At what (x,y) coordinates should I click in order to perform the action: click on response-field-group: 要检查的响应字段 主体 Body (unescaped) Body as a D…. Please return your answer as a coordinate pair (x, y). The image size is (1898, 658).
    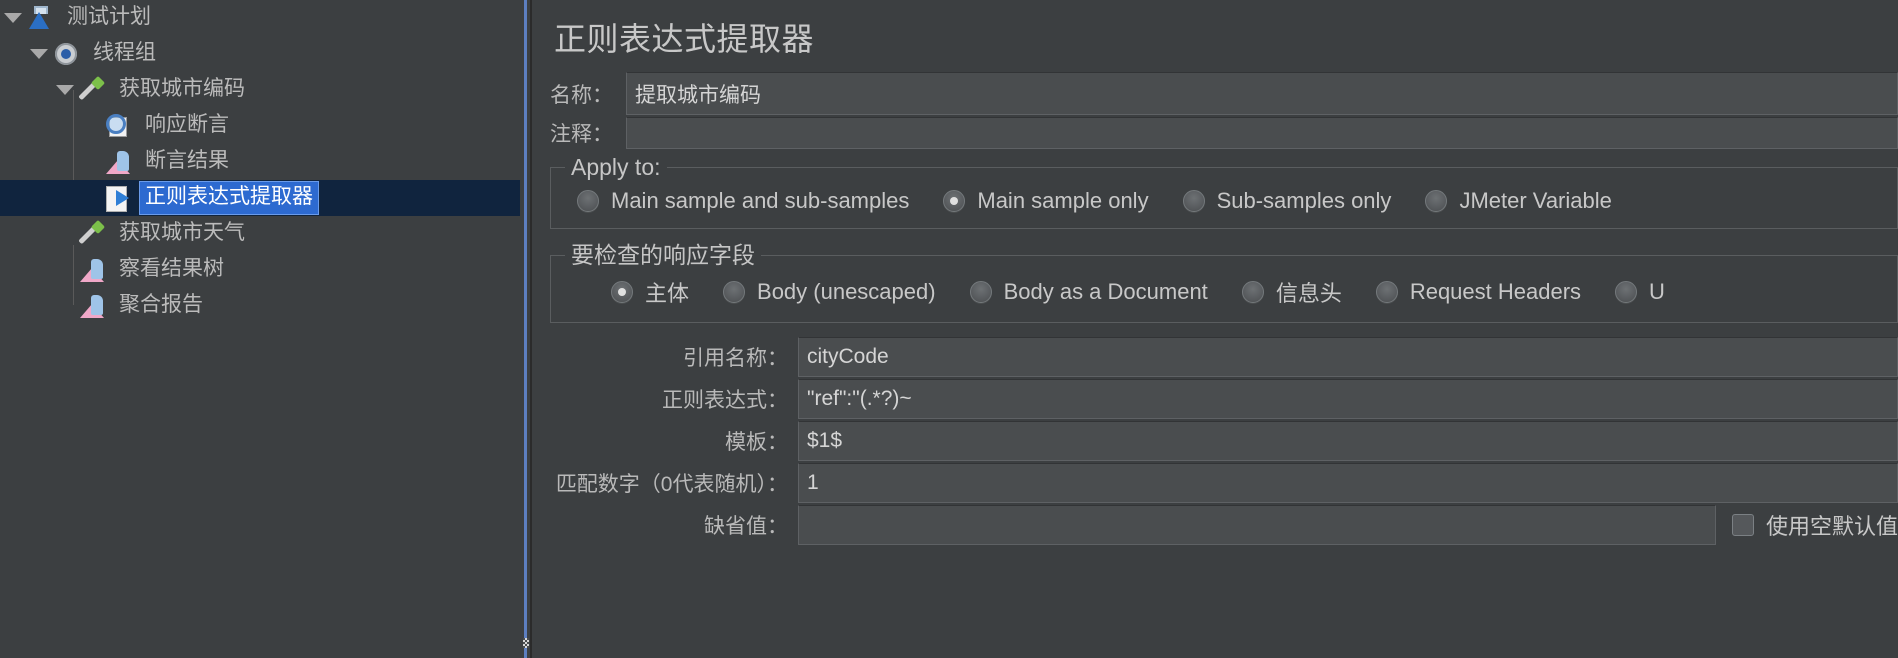
    Looking at the image, I should click on (1224, 282).